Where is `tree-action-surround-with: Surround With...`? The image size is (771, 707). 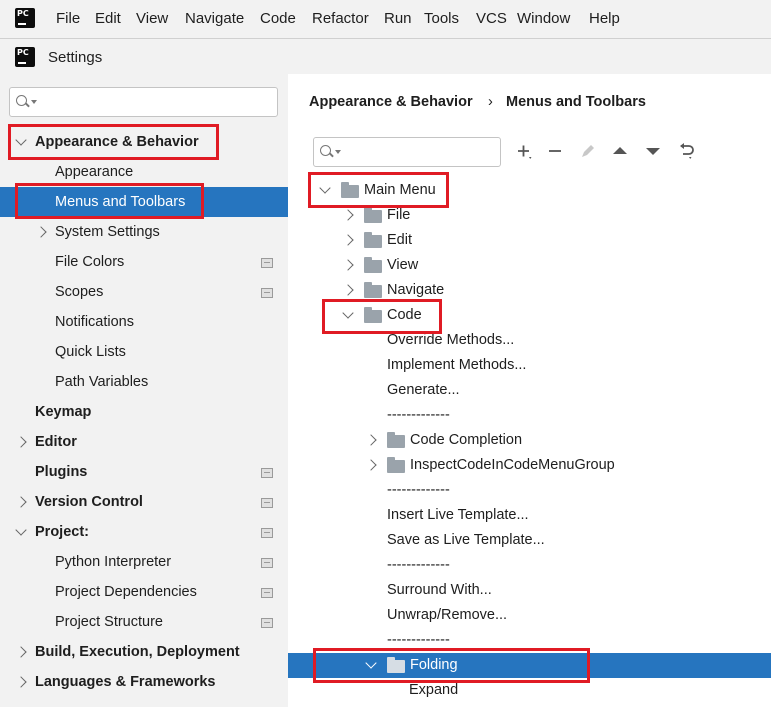
tree-action-surround-with: Surround With... is located at coordinates (529, 590).